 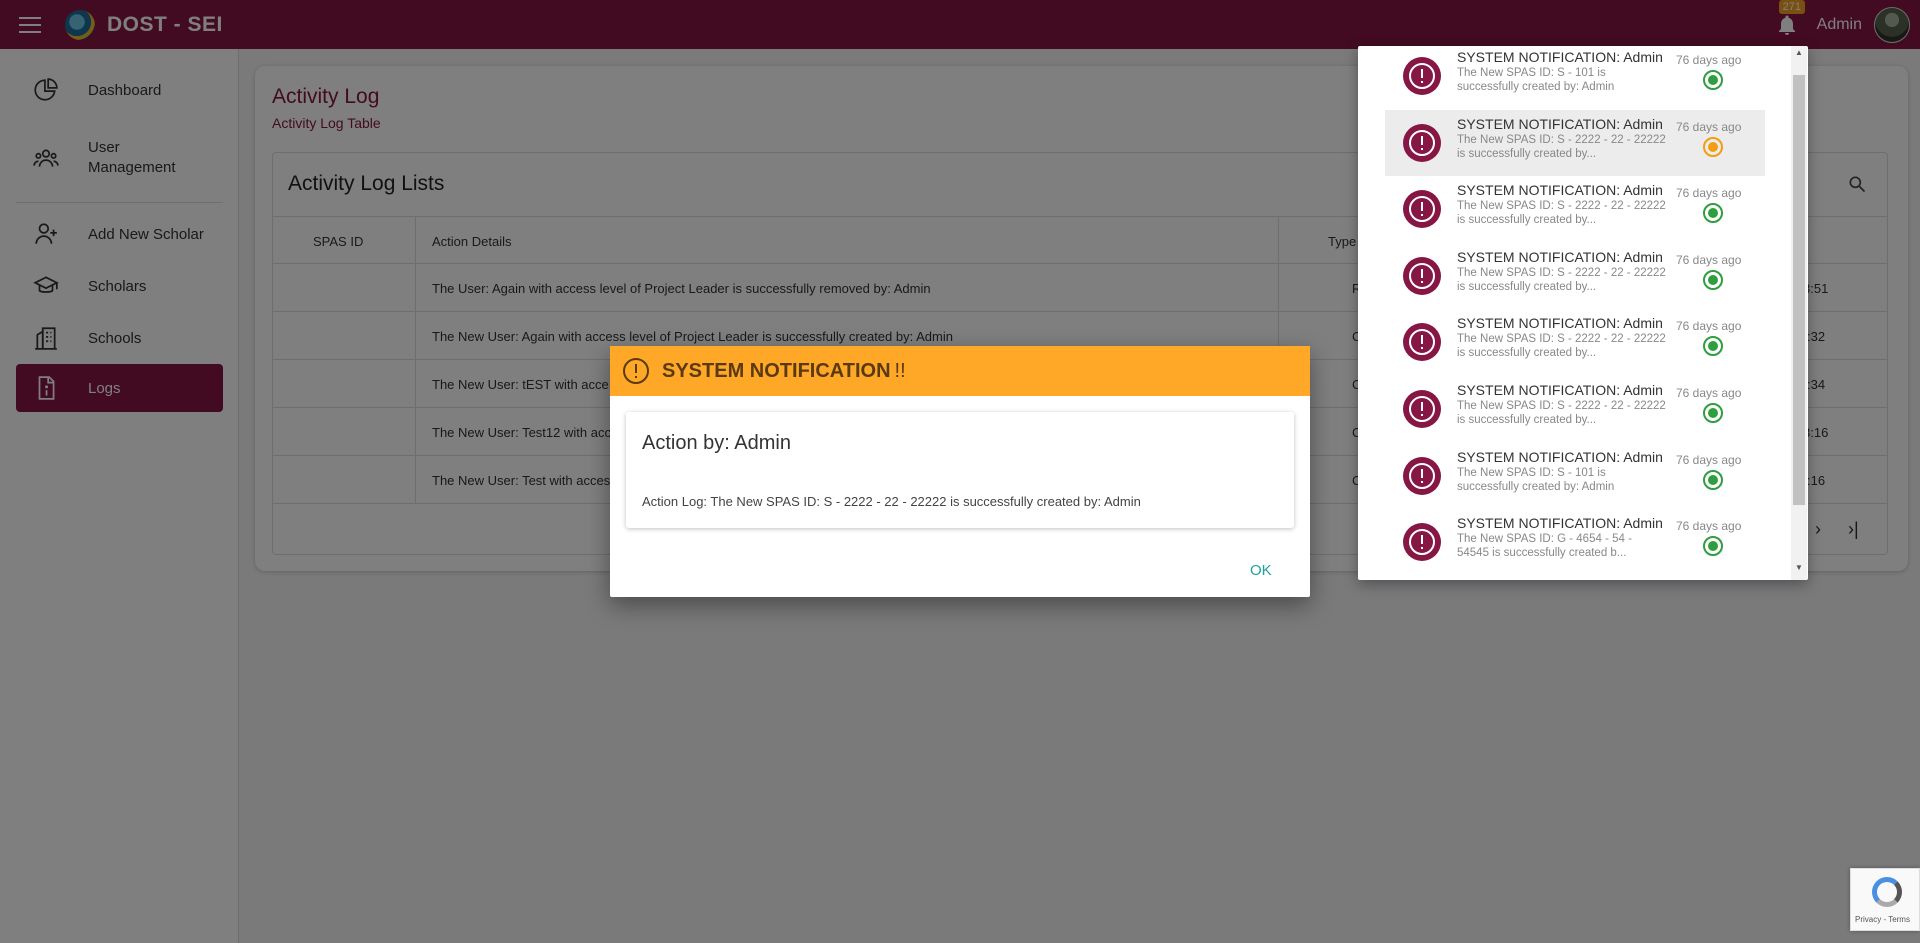 What do you see at coordinates (1799, 567) in the screenshot?
I see `scroll-down-icon: ▼` at bounding box center [1799, 567].